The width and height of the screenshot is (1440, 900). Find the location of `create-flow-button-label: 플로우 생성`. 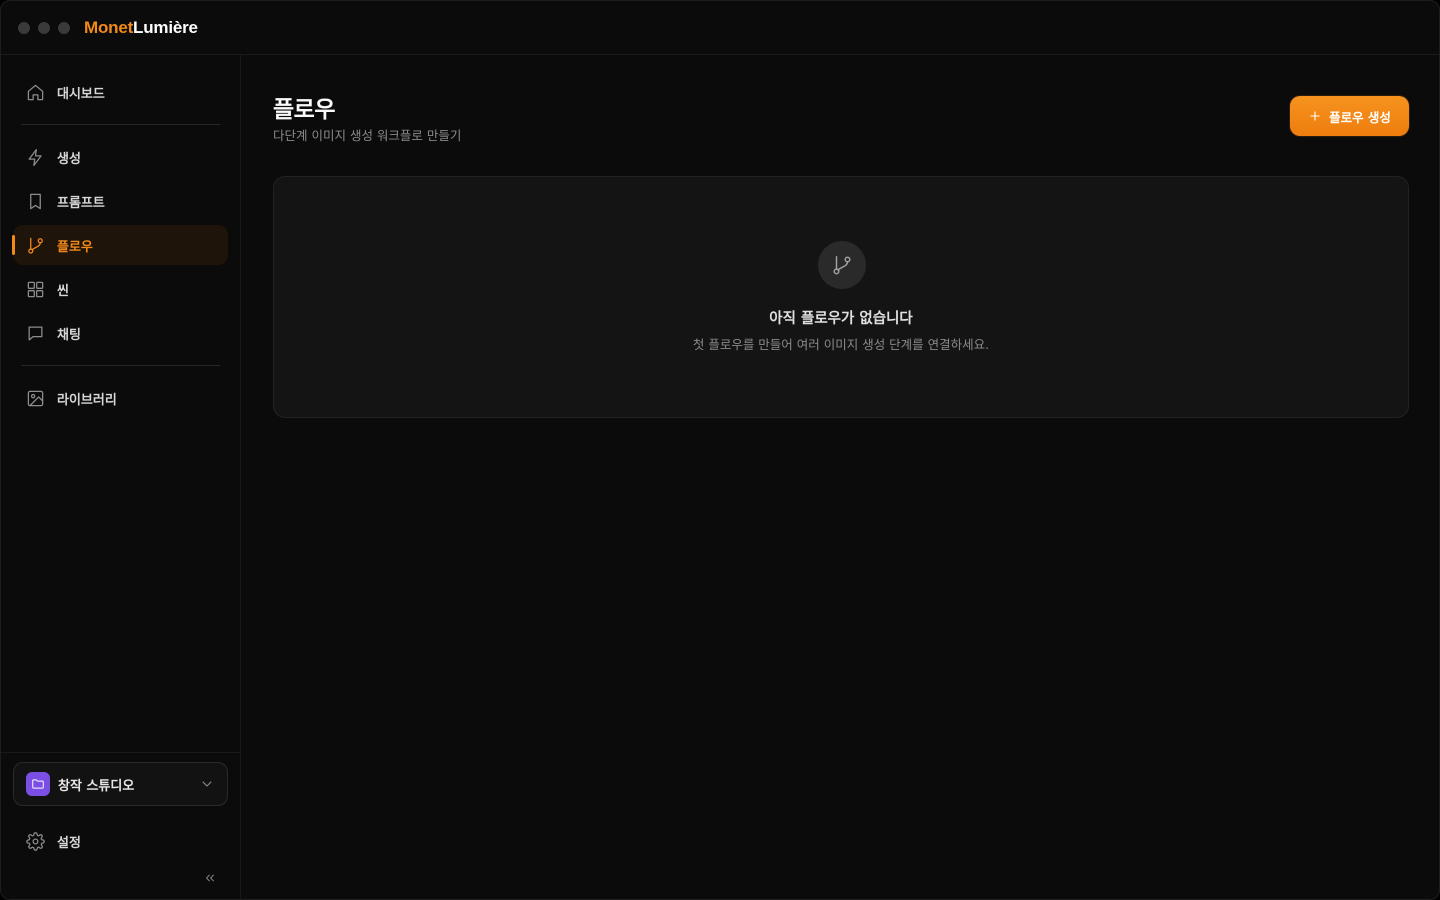

create-flow-button-label: 플로우 생성 is located at coordinates (1360, 117).